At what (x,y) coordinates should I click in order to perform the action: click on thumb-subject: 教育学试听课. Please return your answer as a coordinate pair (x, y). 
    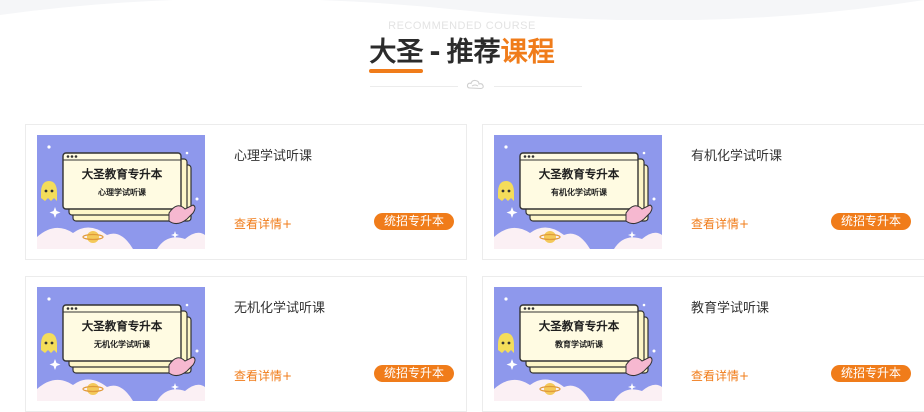
    Looking at the image, I should click on (579, 344).